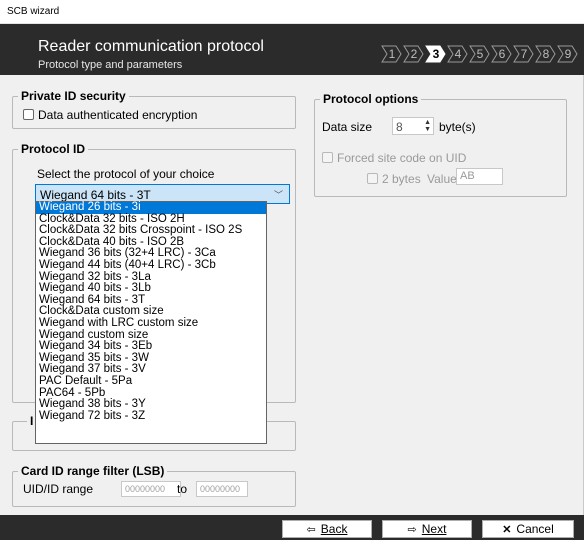  Describe the element at coordinates (58, 489) in the screenshot. I see `range-label: UID/ID range` at that location.